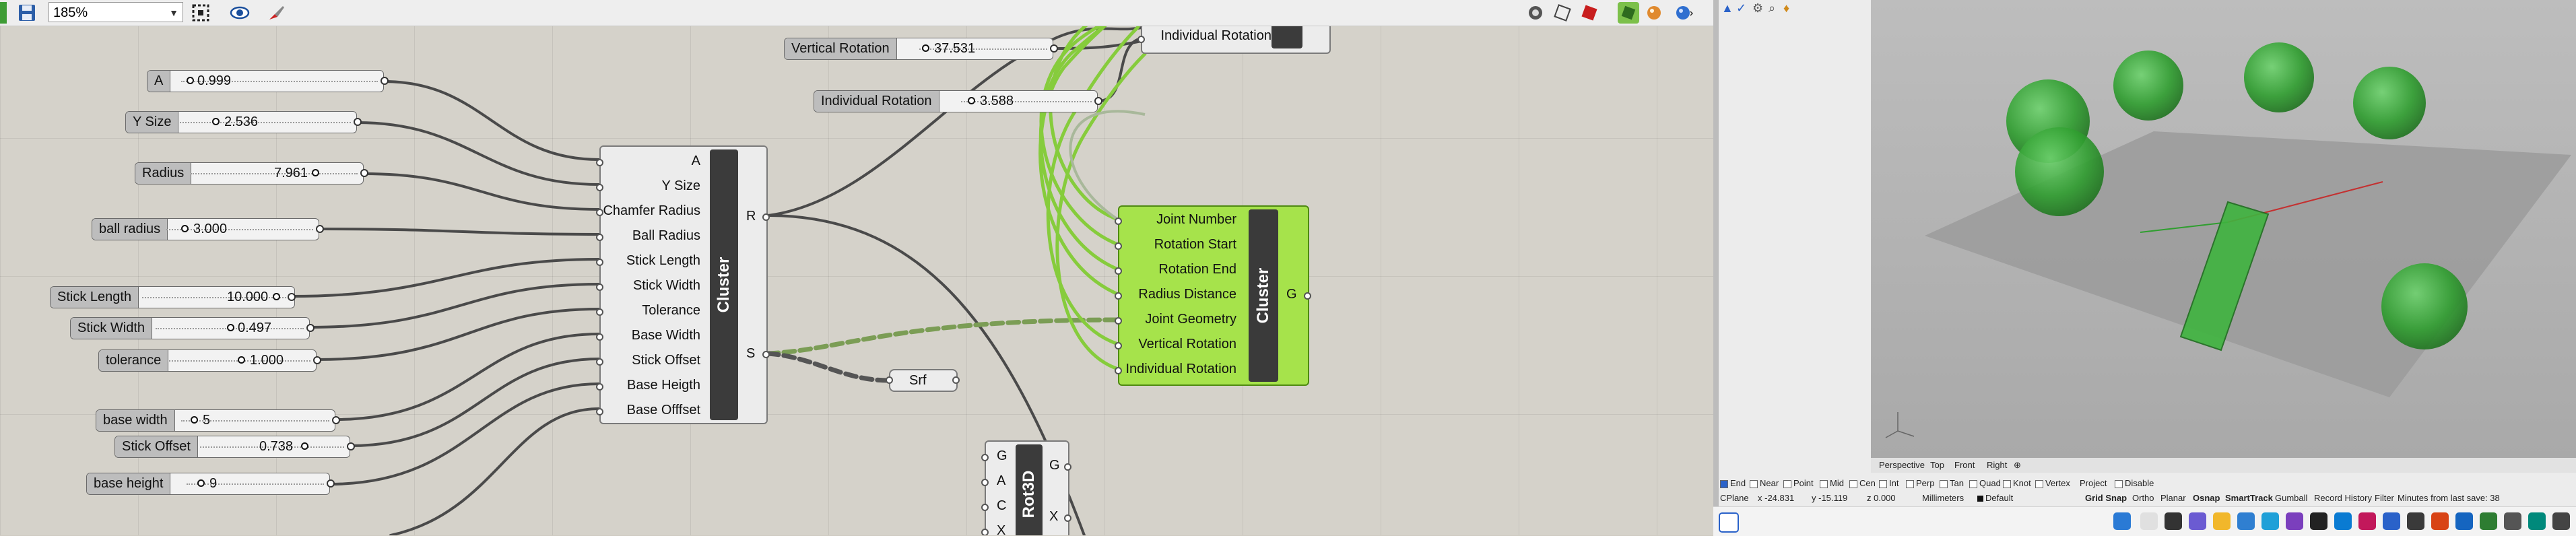  Describe the element at coordinates (923, 380) in the screenshot. I see `srf-parameter: Srf` at that location.